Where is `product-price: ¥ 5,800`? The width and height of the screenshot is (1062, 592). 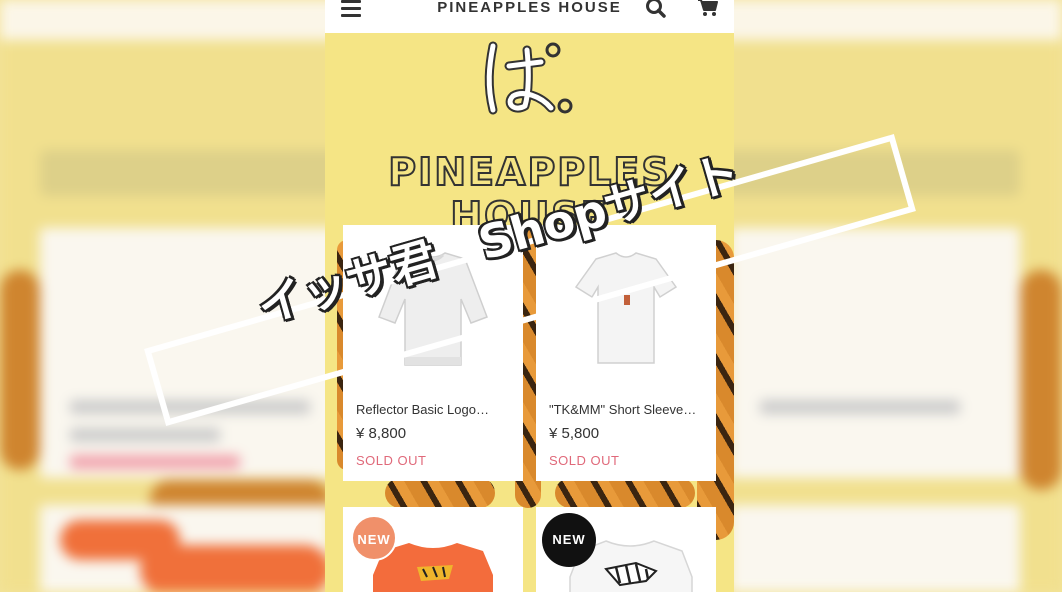
product-price: ¥ 5,800 is located at coordinates (574, 433).